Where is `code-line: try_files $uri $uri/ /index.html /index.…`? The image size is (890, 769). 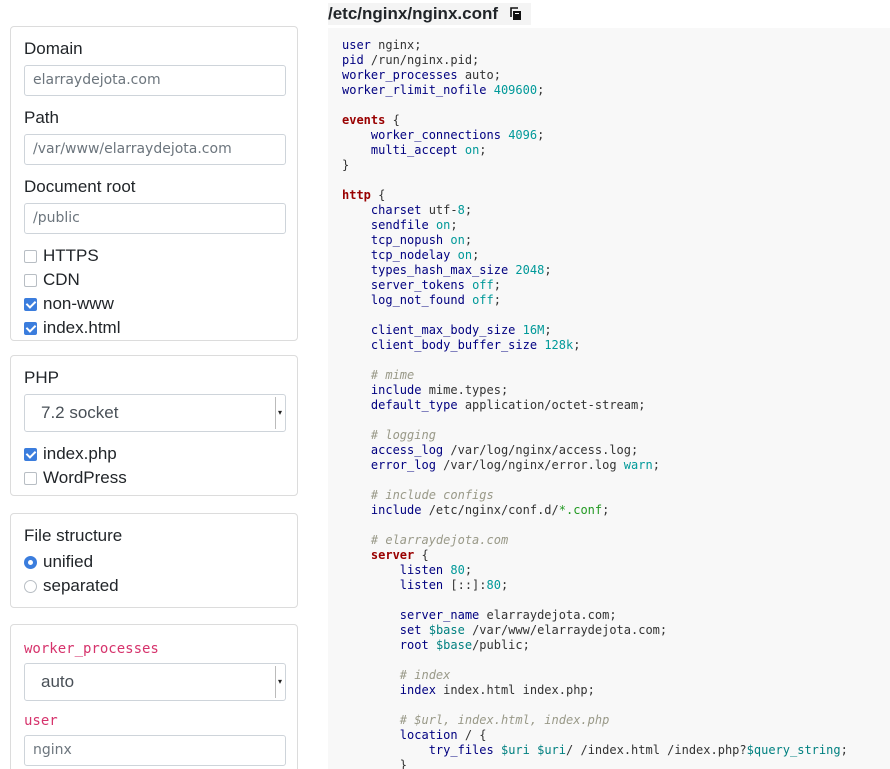
code-line: try_files $uri $uri/ /index.html /index.… is located at coordinates (616, 750).